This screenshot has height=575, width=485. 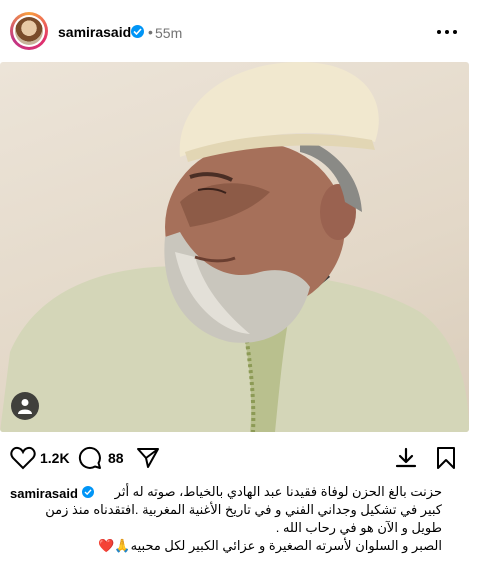 I want to click on heart-icon, so click(x=23, y=460).